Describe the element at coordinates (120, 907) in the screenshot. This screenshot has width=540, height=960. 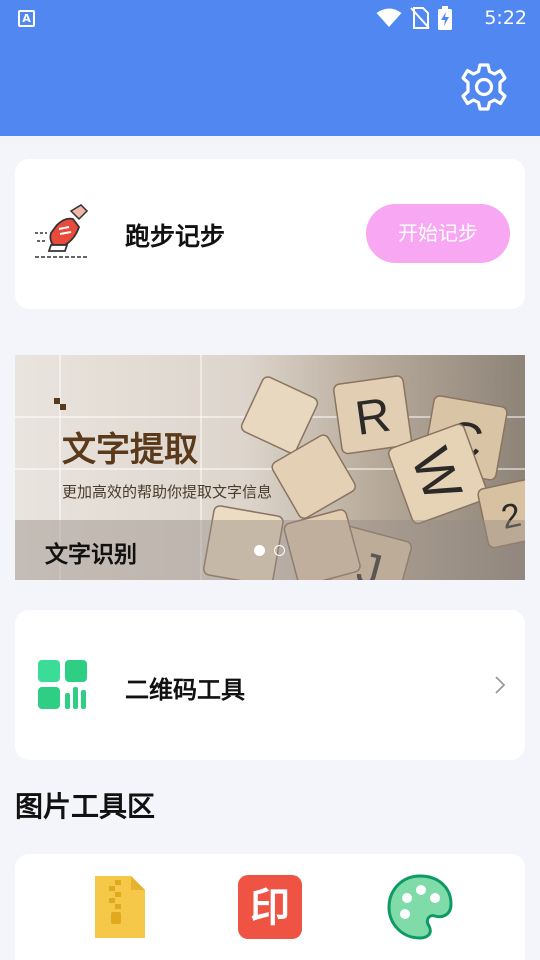
I see `zip-file-icon` at that location.